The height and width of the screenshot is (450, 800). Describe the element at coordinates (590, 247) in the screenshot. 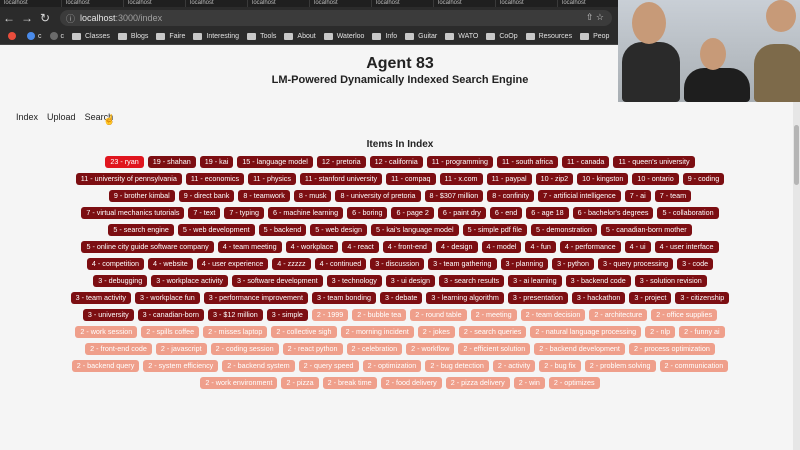

I see `index-tag: 4 - performance` at that location.